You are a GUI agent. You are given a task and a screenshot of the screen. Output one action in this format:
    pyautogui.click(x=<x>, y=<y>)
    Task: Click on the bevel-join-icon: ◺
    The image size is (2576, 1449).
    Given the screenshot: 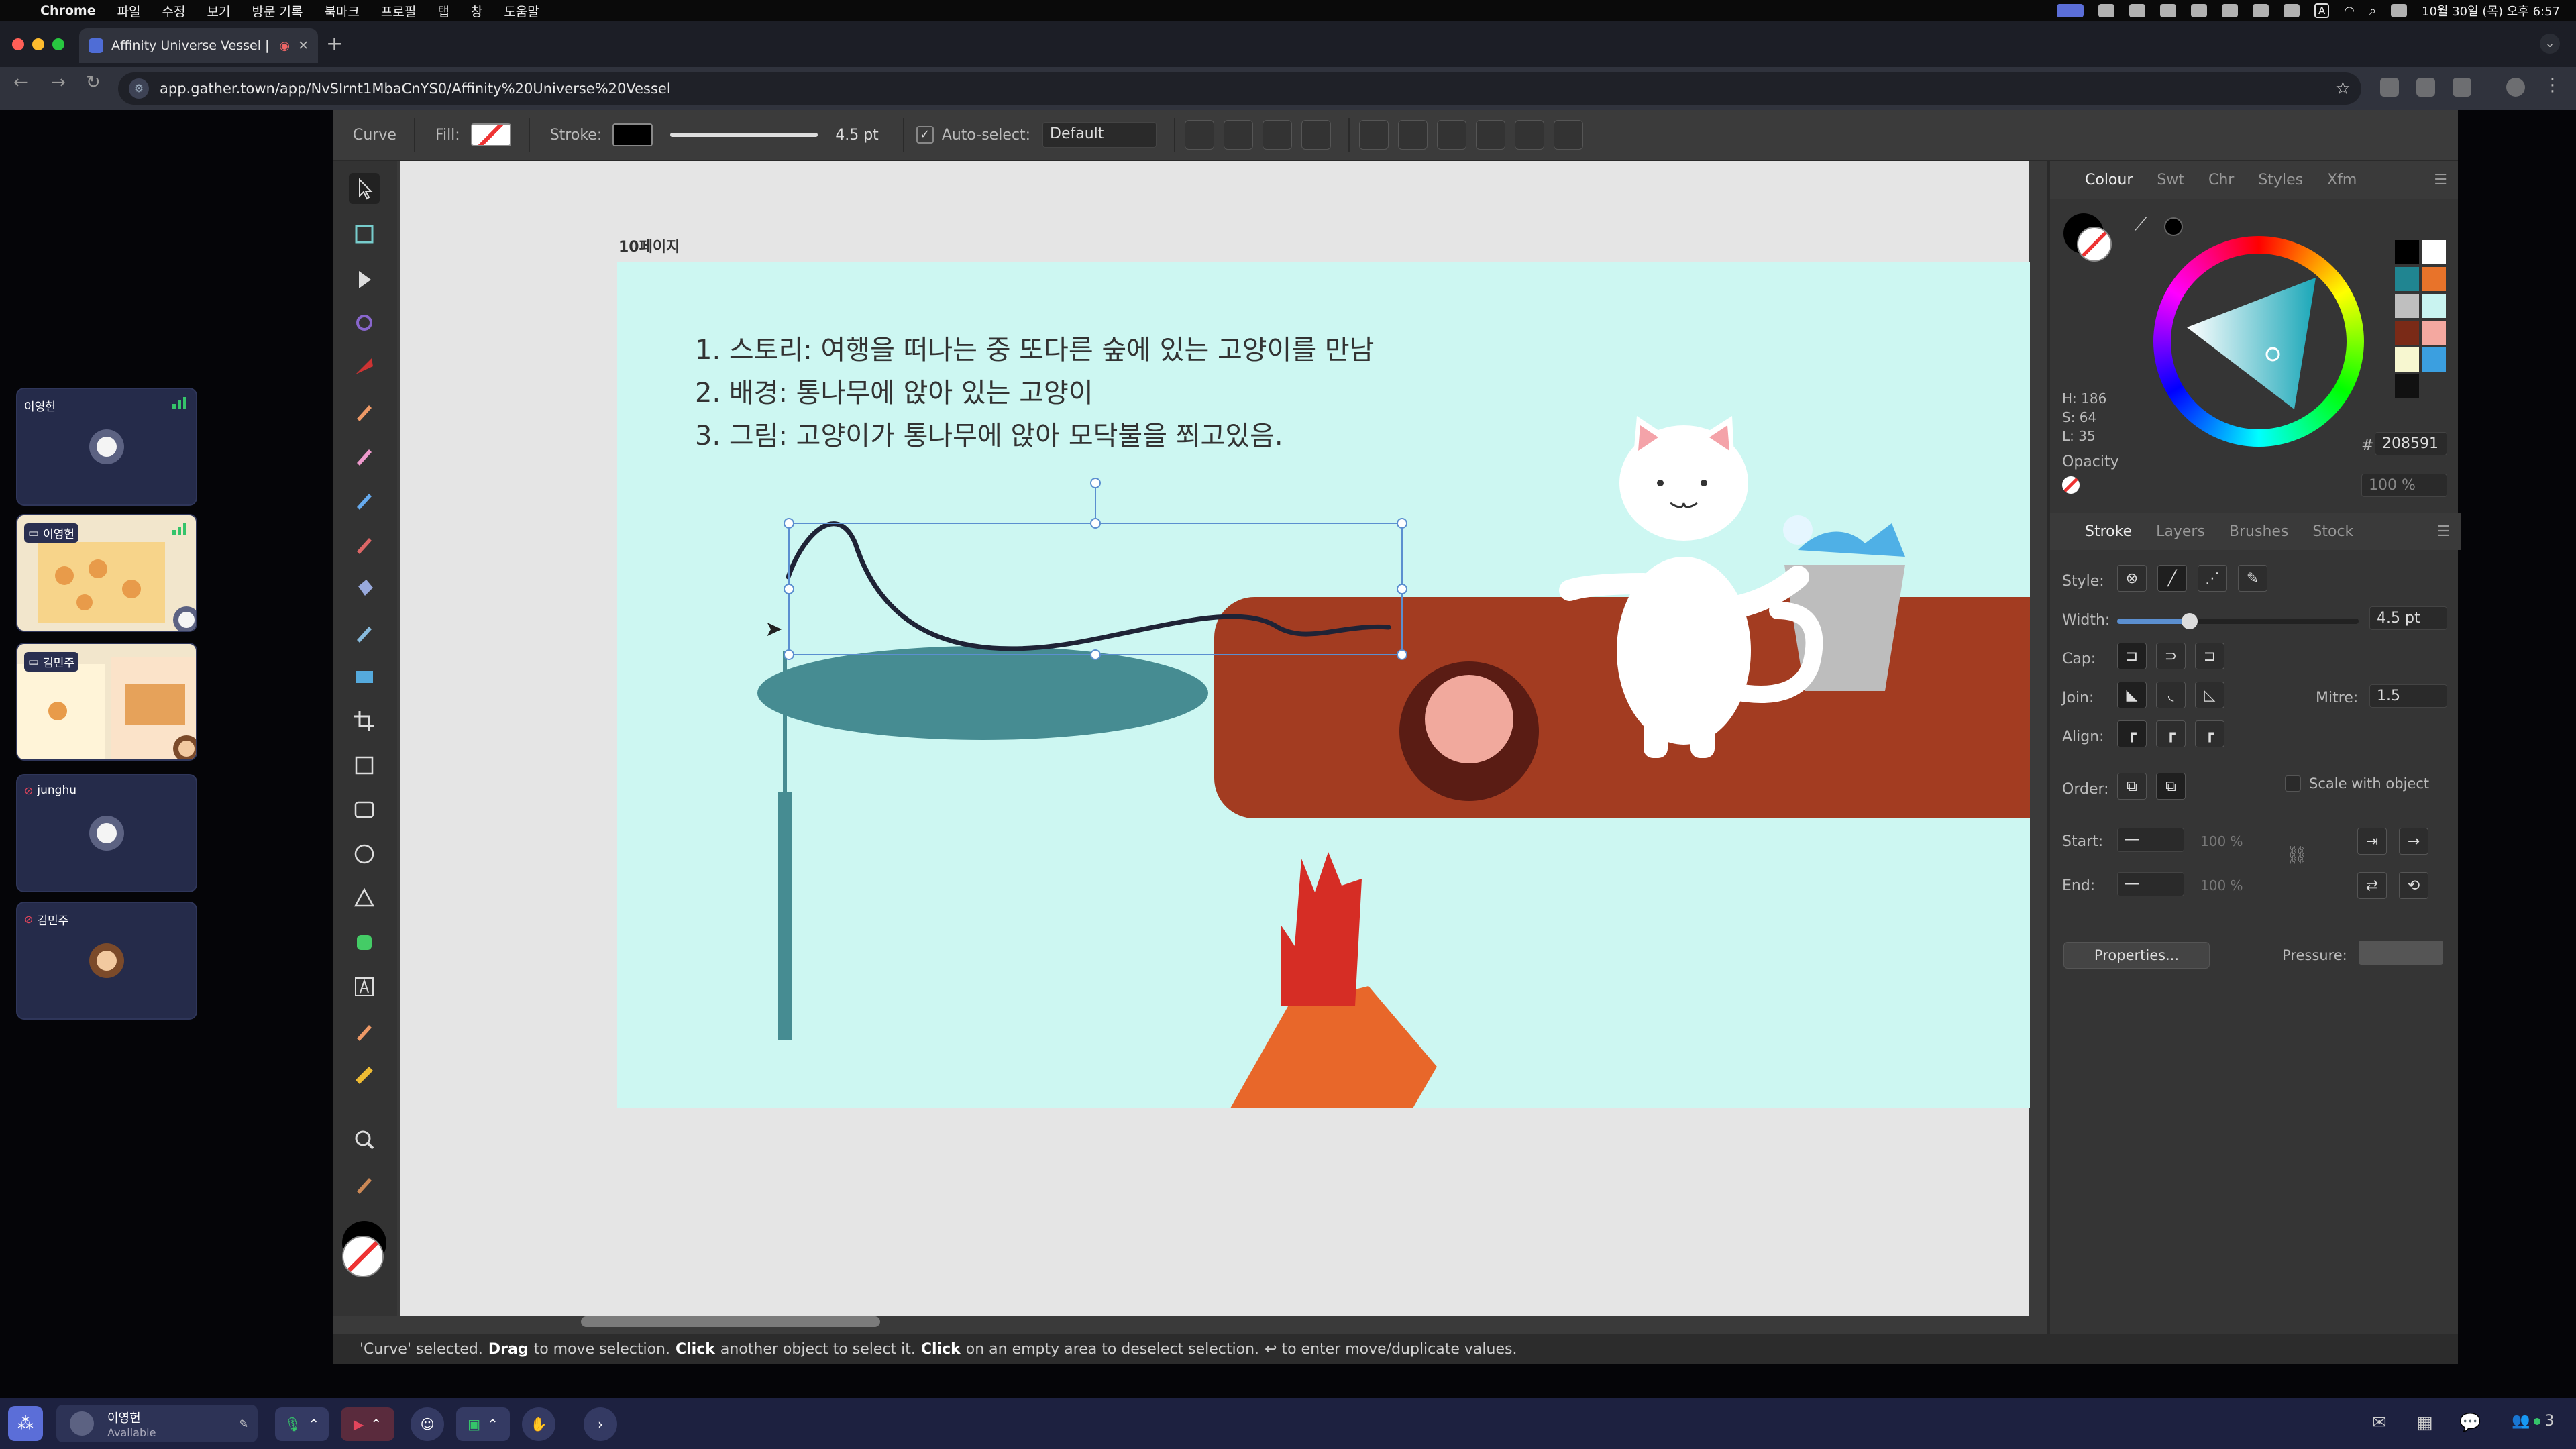 What is the action you would take?
    pyautogui.click(x=2209, y=695)
    